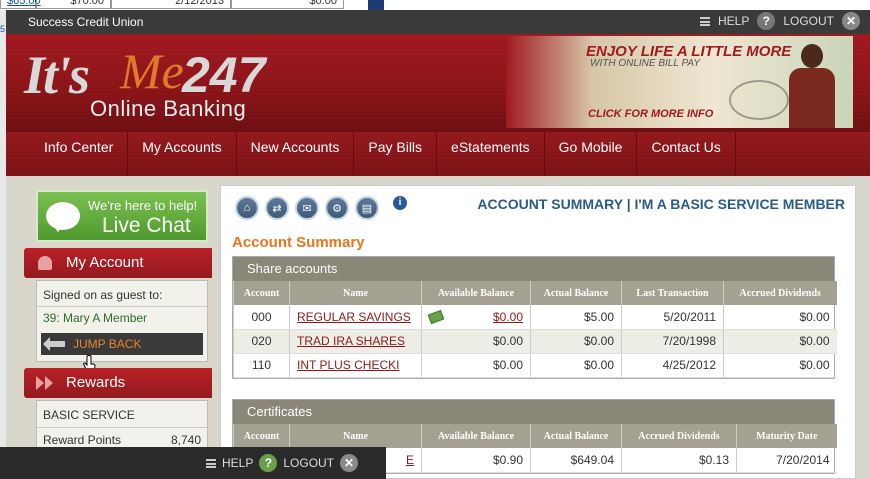 This screenshot has height=479, width=870. Describe the element at coordinates (182, 154) in the screenshot. I see `nav-my-accounts: My Accounts` at that location.